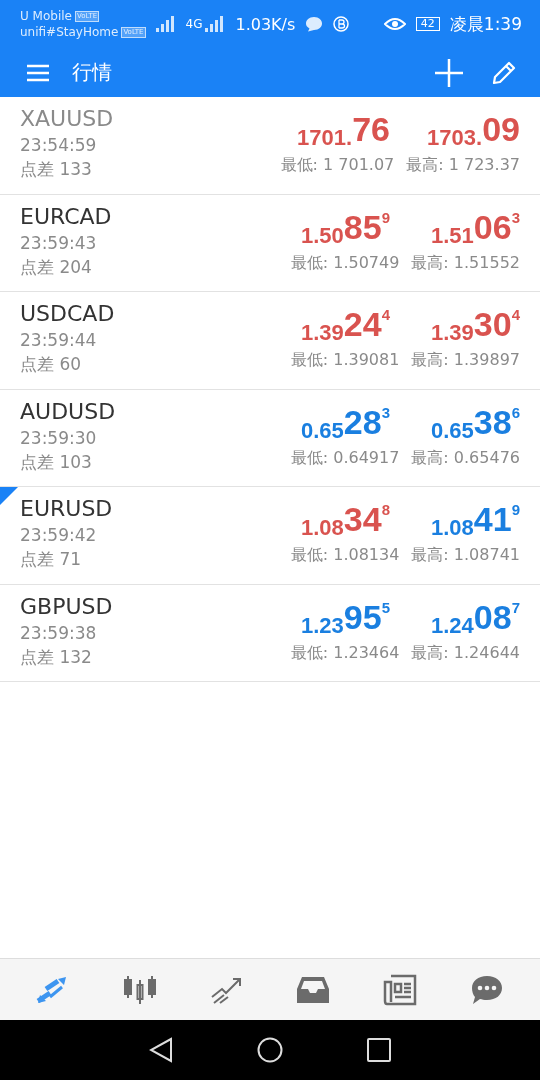  I want to click on symbol-name: XAUUSD, so click(67, 119).